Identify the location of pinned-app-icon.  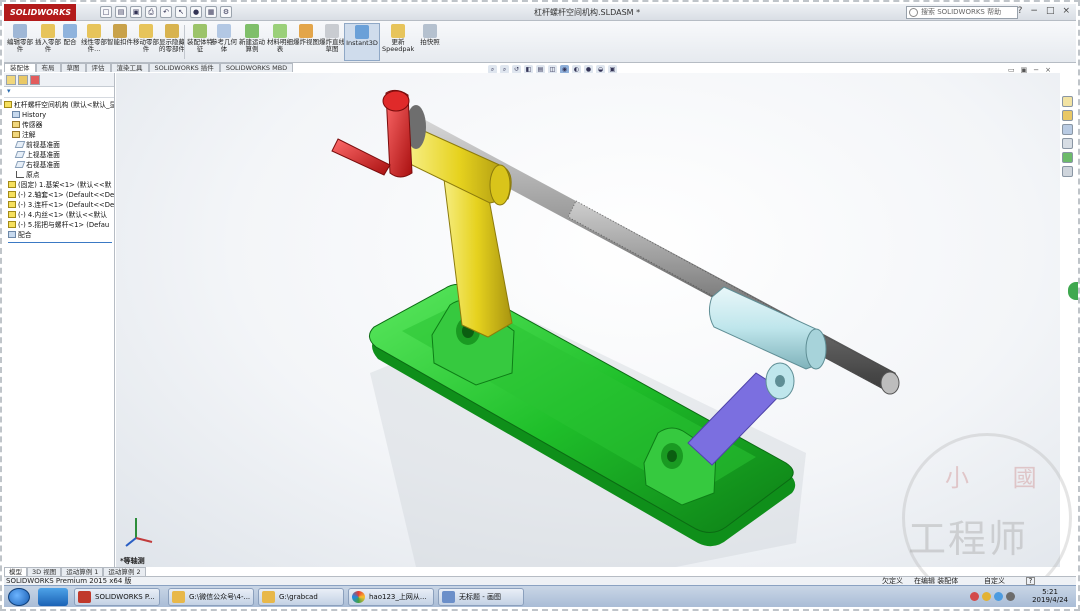
(53, 597).